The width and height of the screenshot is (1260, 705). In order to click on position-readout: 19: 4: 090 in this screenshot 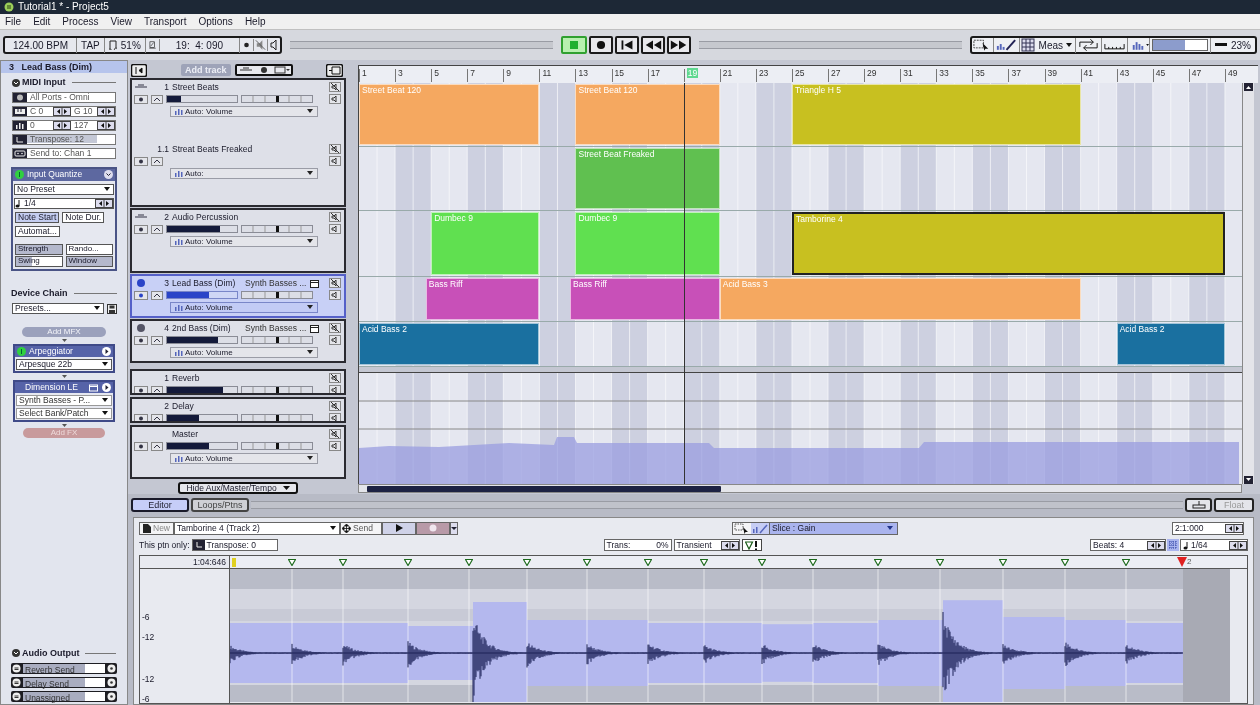, I will do `click(200, 45)`.